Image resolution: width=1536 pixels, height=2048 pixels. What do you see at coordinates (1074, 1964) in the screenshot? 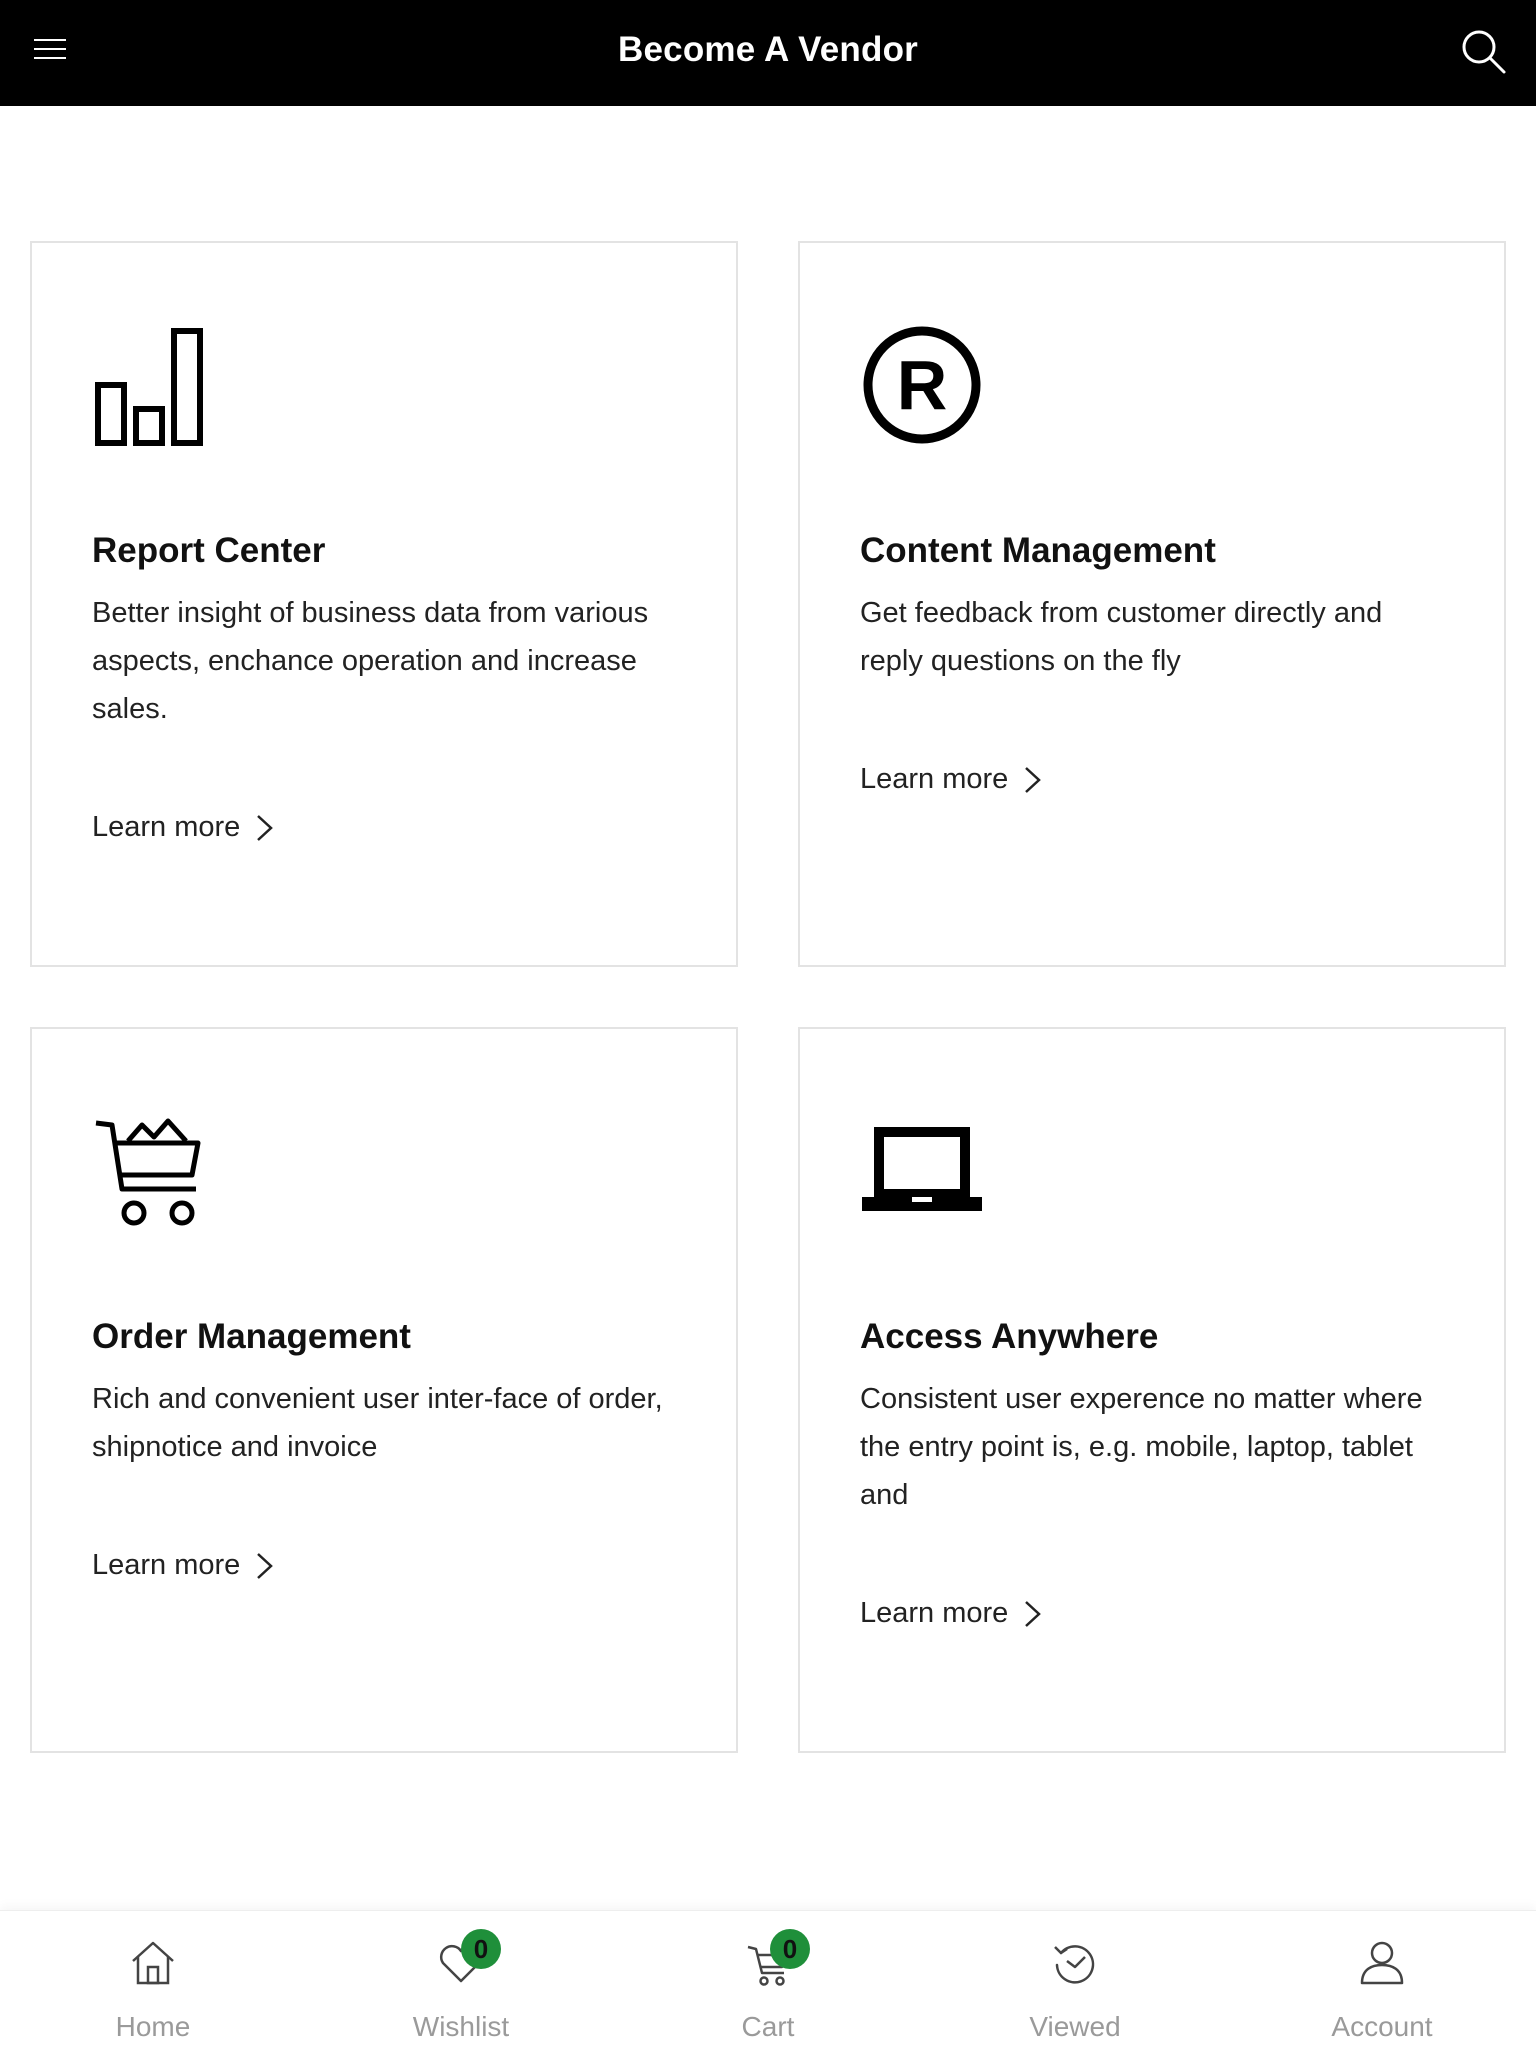
I see `history-icon` at bounding box center [1074, 1964].